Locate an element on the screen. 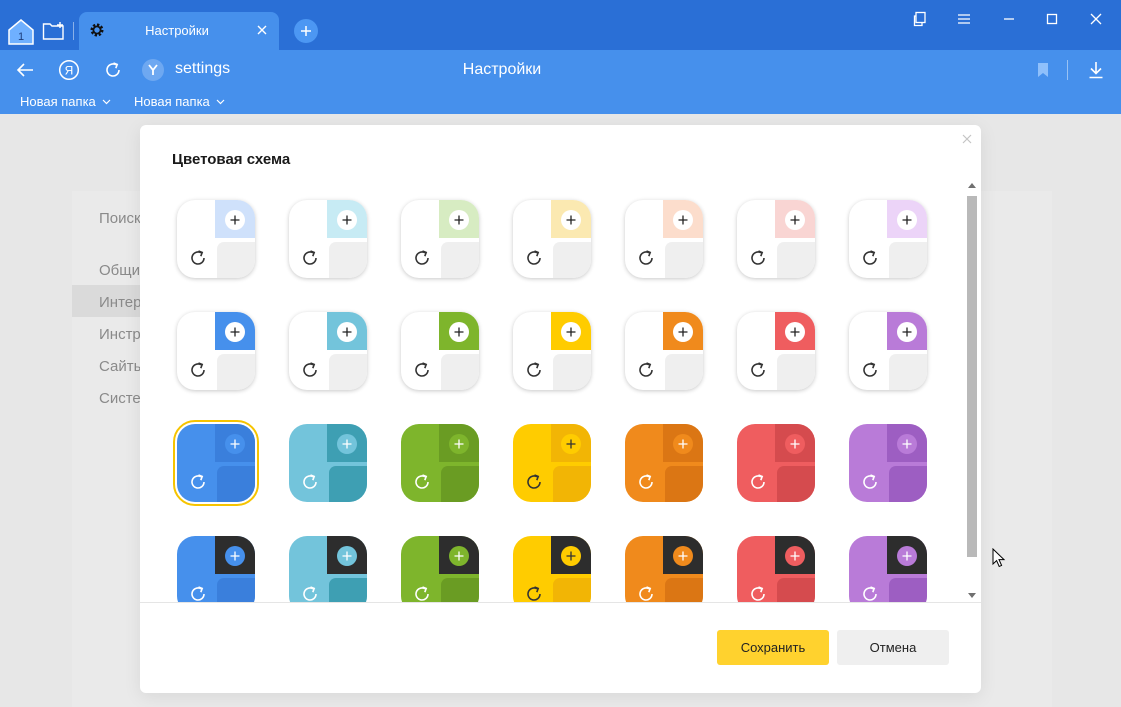 Image resolution: width=1121 pixels, height=707 pixels. minimize-icon is located at coordinates (1009, 19).